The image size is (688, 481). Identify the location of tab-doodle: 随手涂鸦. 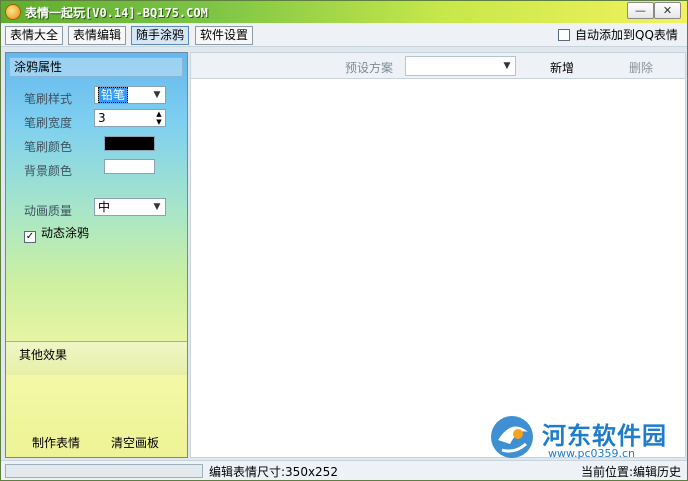
(160, 35).